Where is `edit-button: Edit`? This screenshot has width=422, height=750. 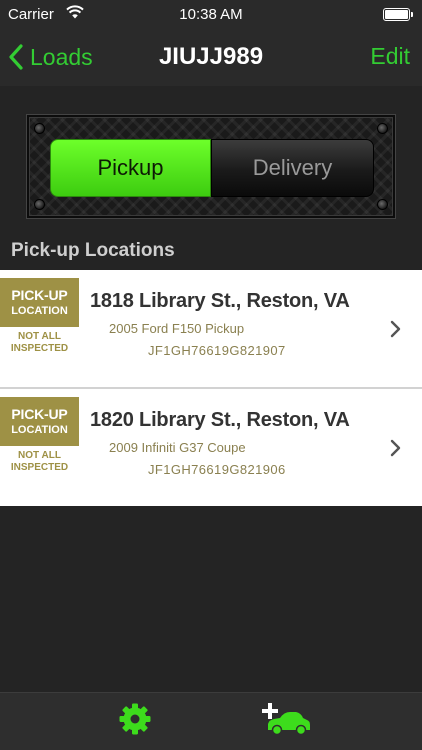 edit-button: Edit is located at coordinates (390, 56).